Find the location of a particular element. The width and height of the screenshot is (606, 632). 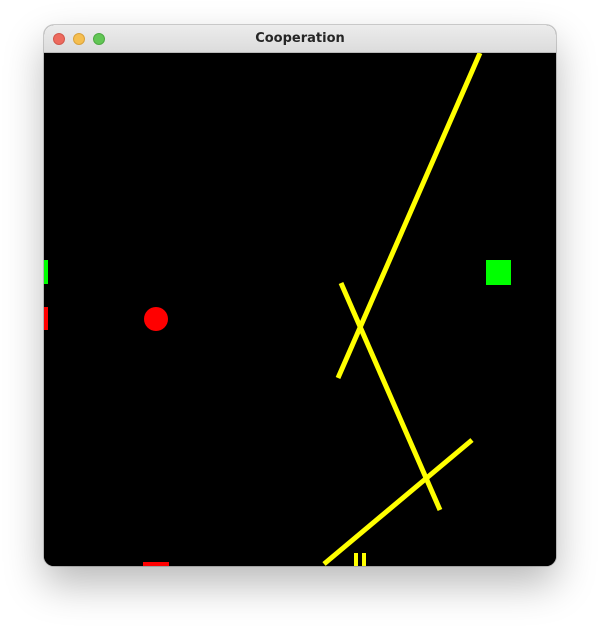

red-ball is located at coordinates (156, 319).